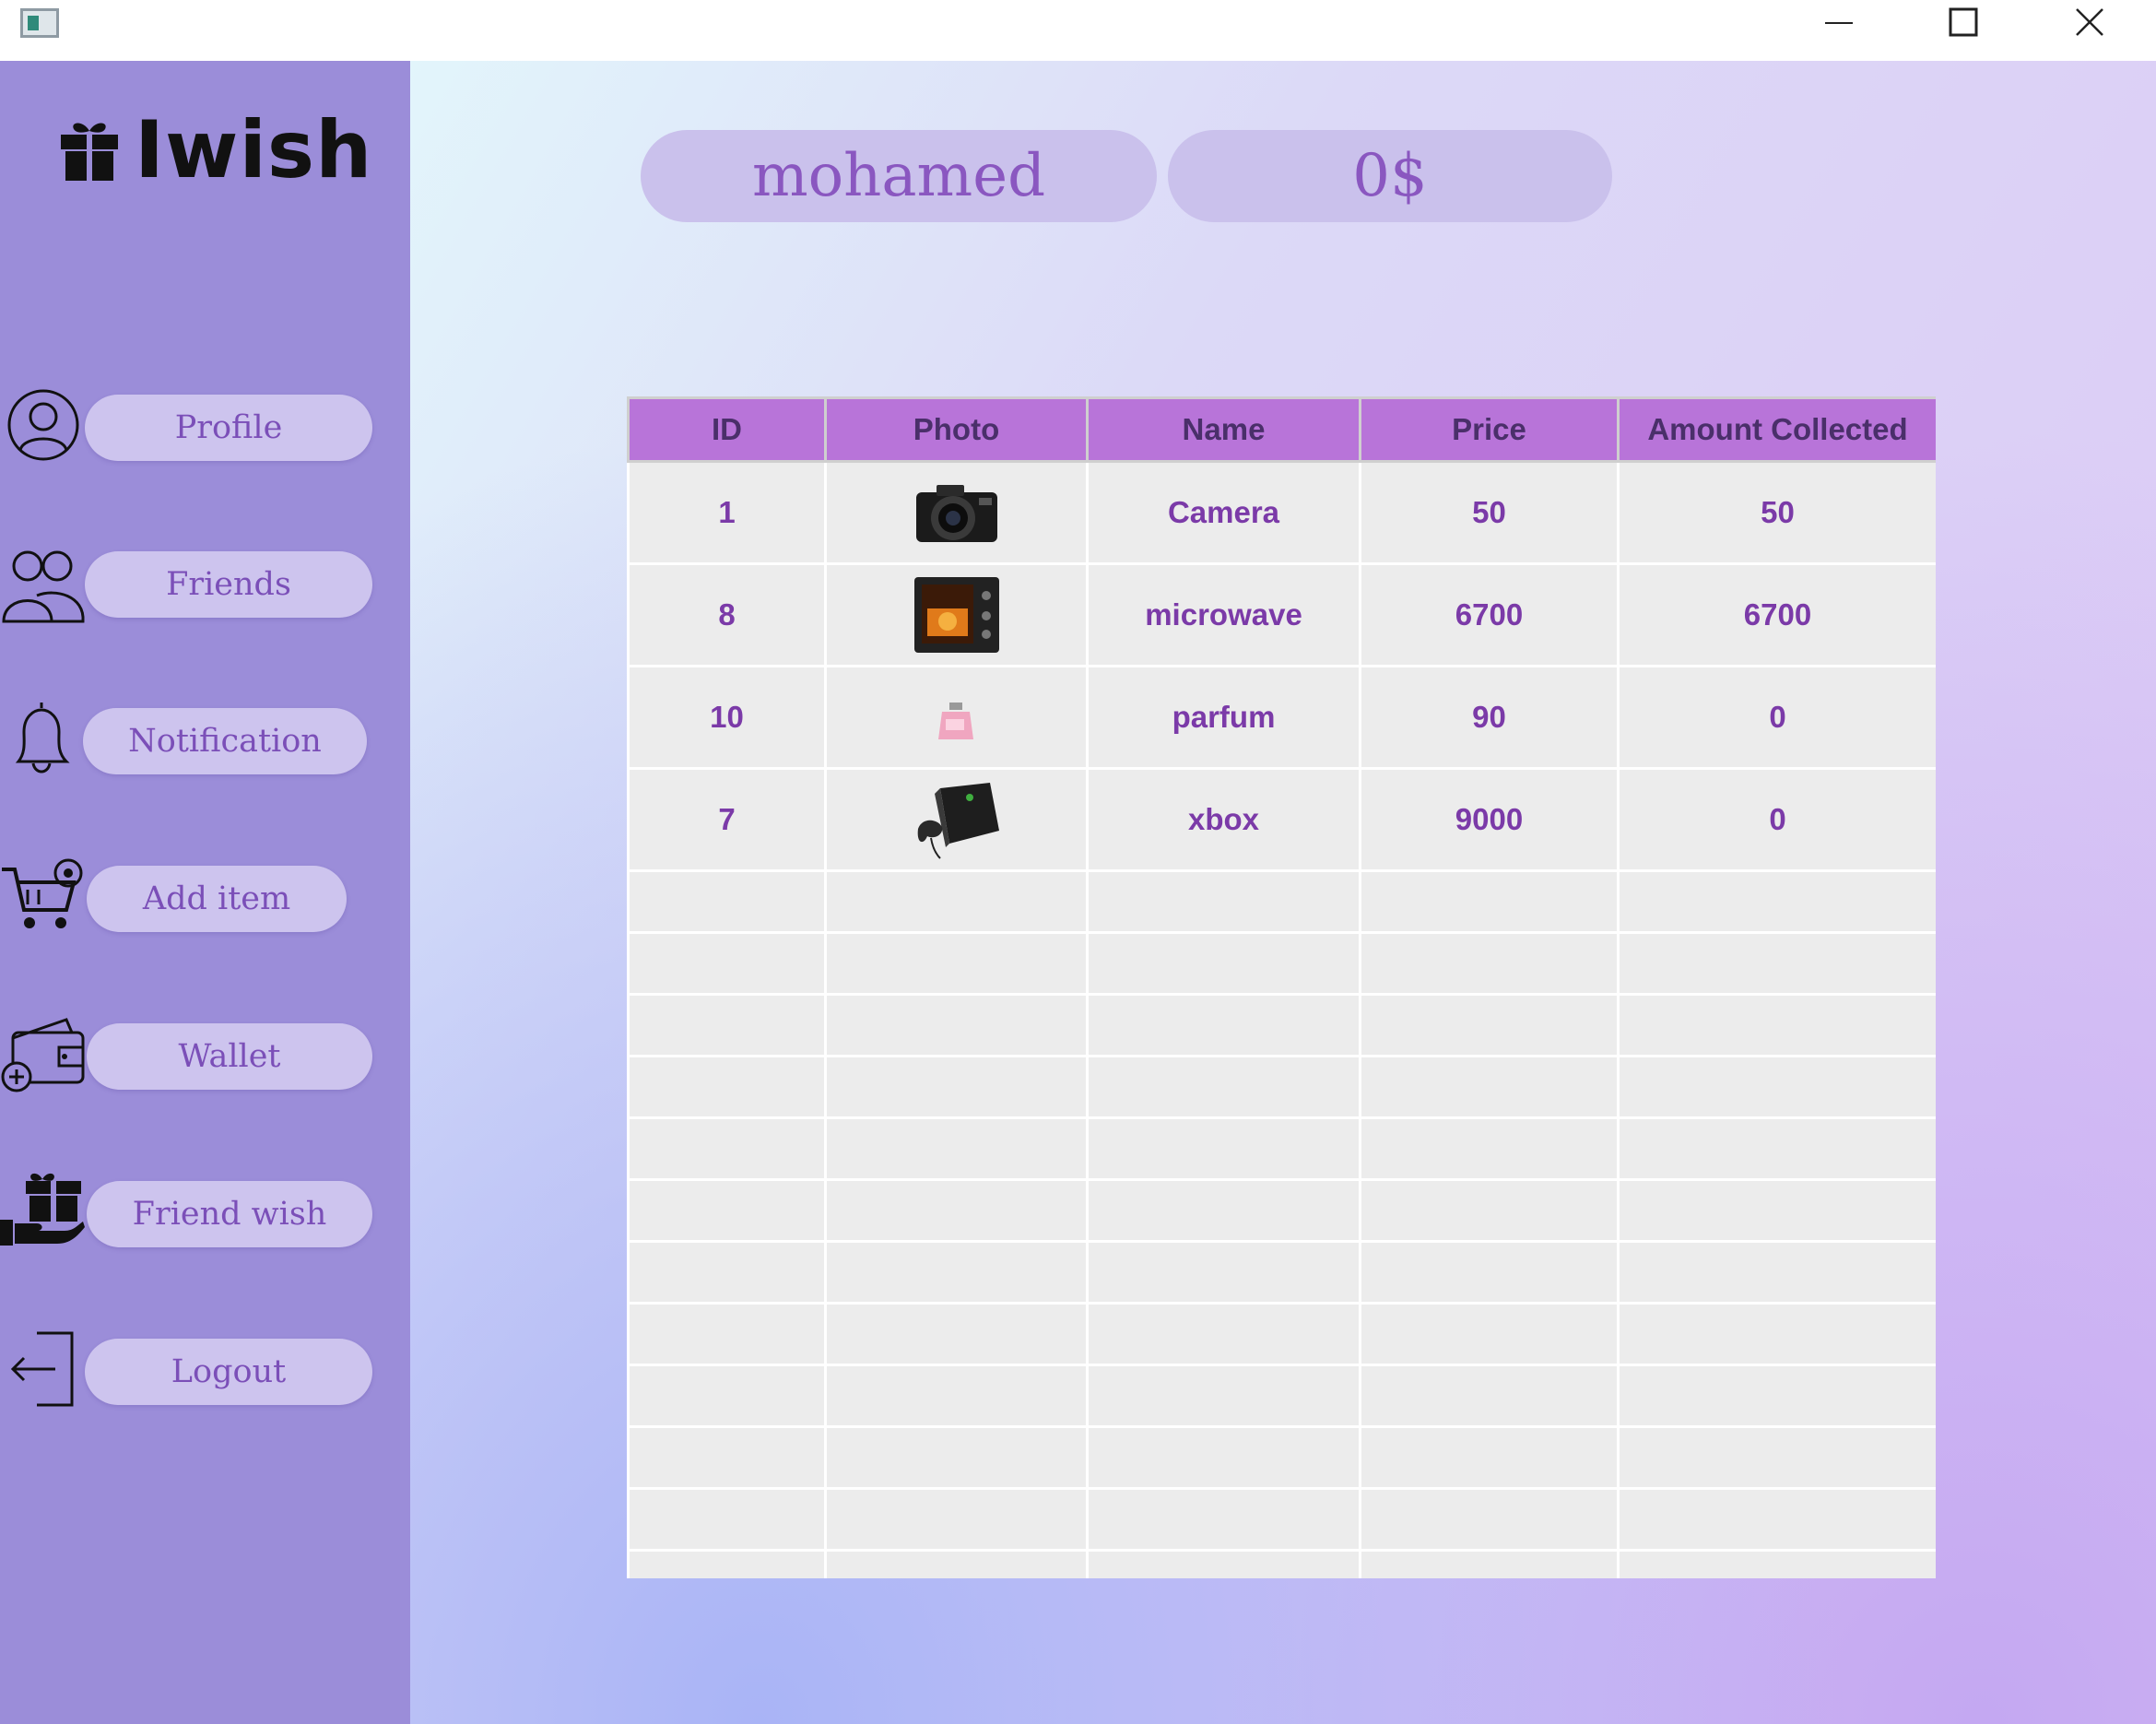 The width and height of the screenshot is (2156, 1724). What do you see at coordinates (1776, 429) in the screenshot?
I see `column-header-amount-collected: Amount Collected` at bounding box center [1776, 429].